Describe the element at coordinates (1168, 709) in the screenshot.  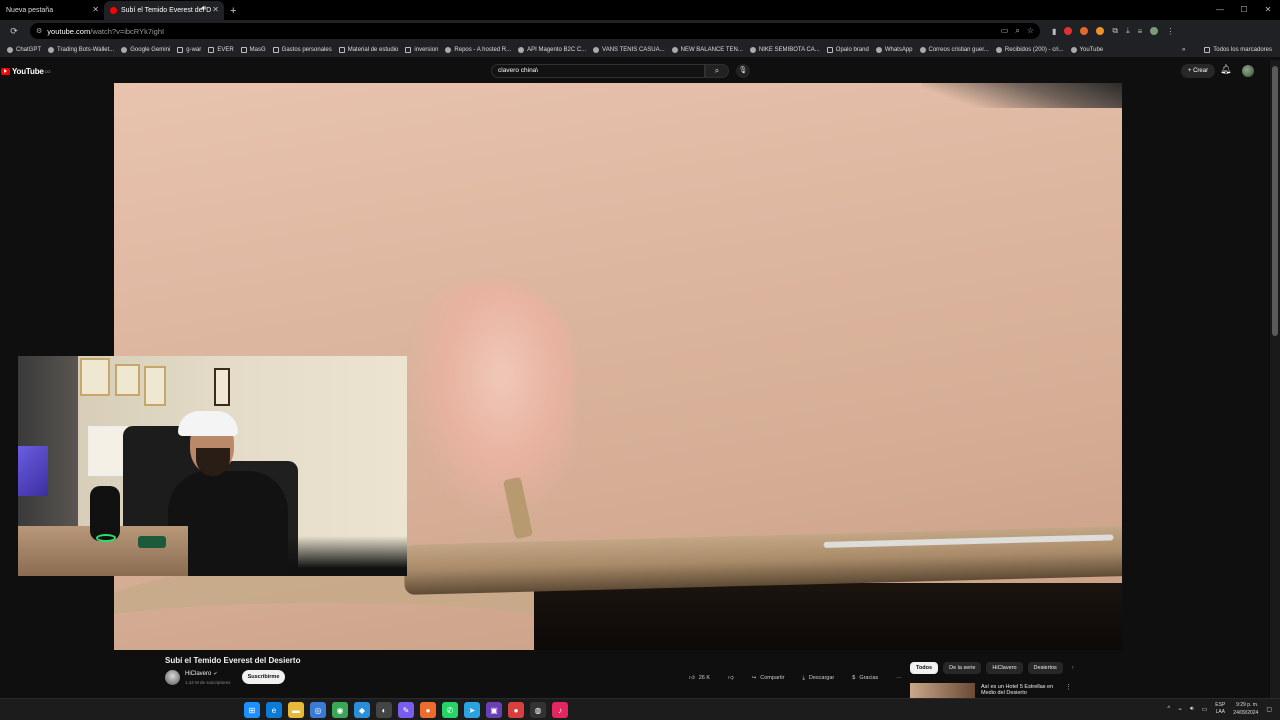
I see `chevron-up-icon: ^` at that location.